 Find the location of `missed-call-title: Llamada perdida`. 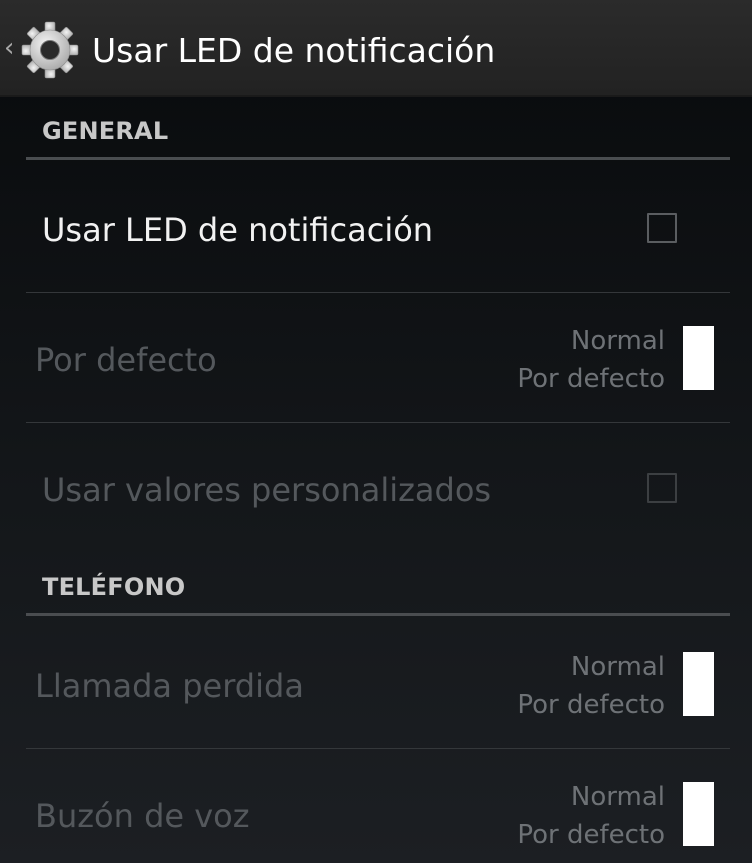

missed-call-title: Llamada perdida is located at coordinates (169, 686).